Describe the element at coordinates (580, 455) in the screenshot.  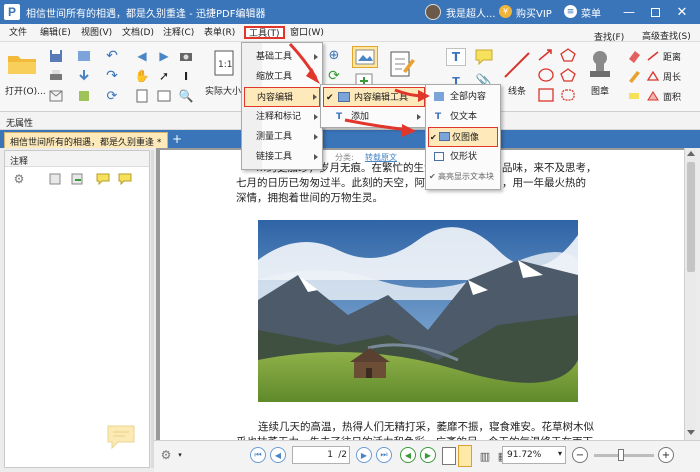
I see `zoom-out-icon: −` at that location.